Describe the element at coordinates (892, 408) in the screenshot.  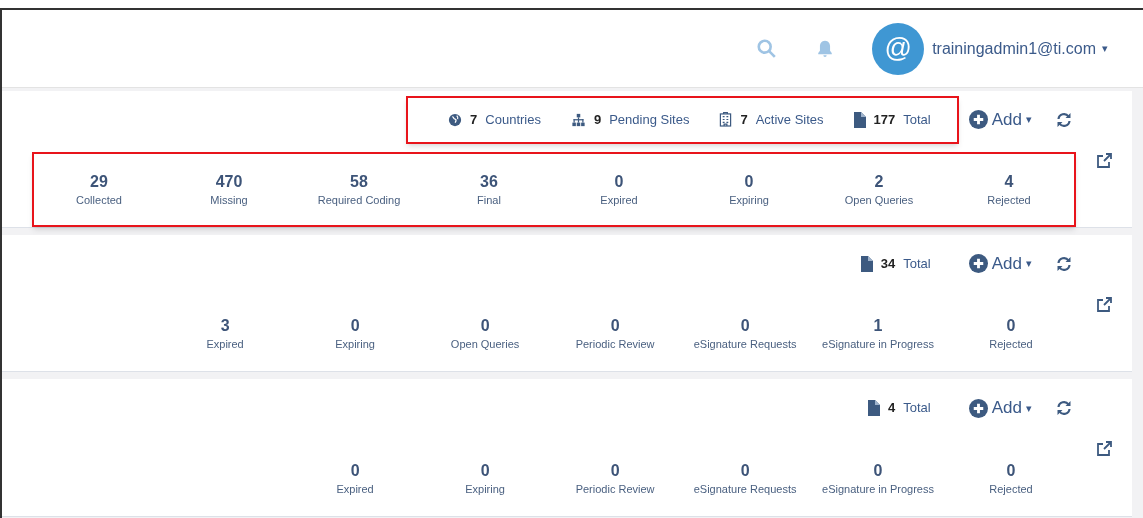
I see `count: 4` at that location.